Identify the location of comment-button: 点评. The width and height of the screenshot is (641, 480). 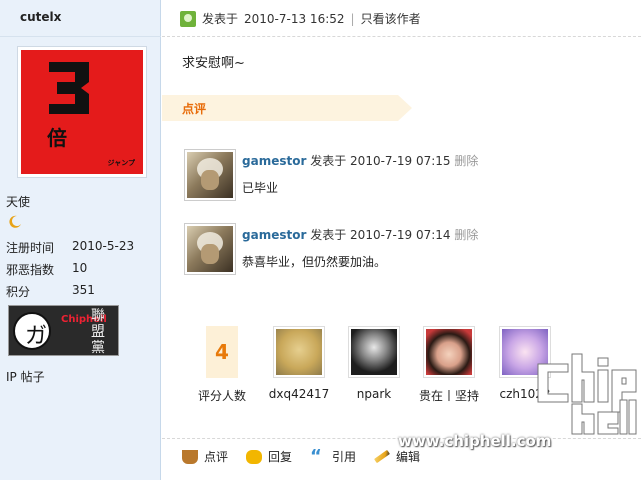
(205, 456).